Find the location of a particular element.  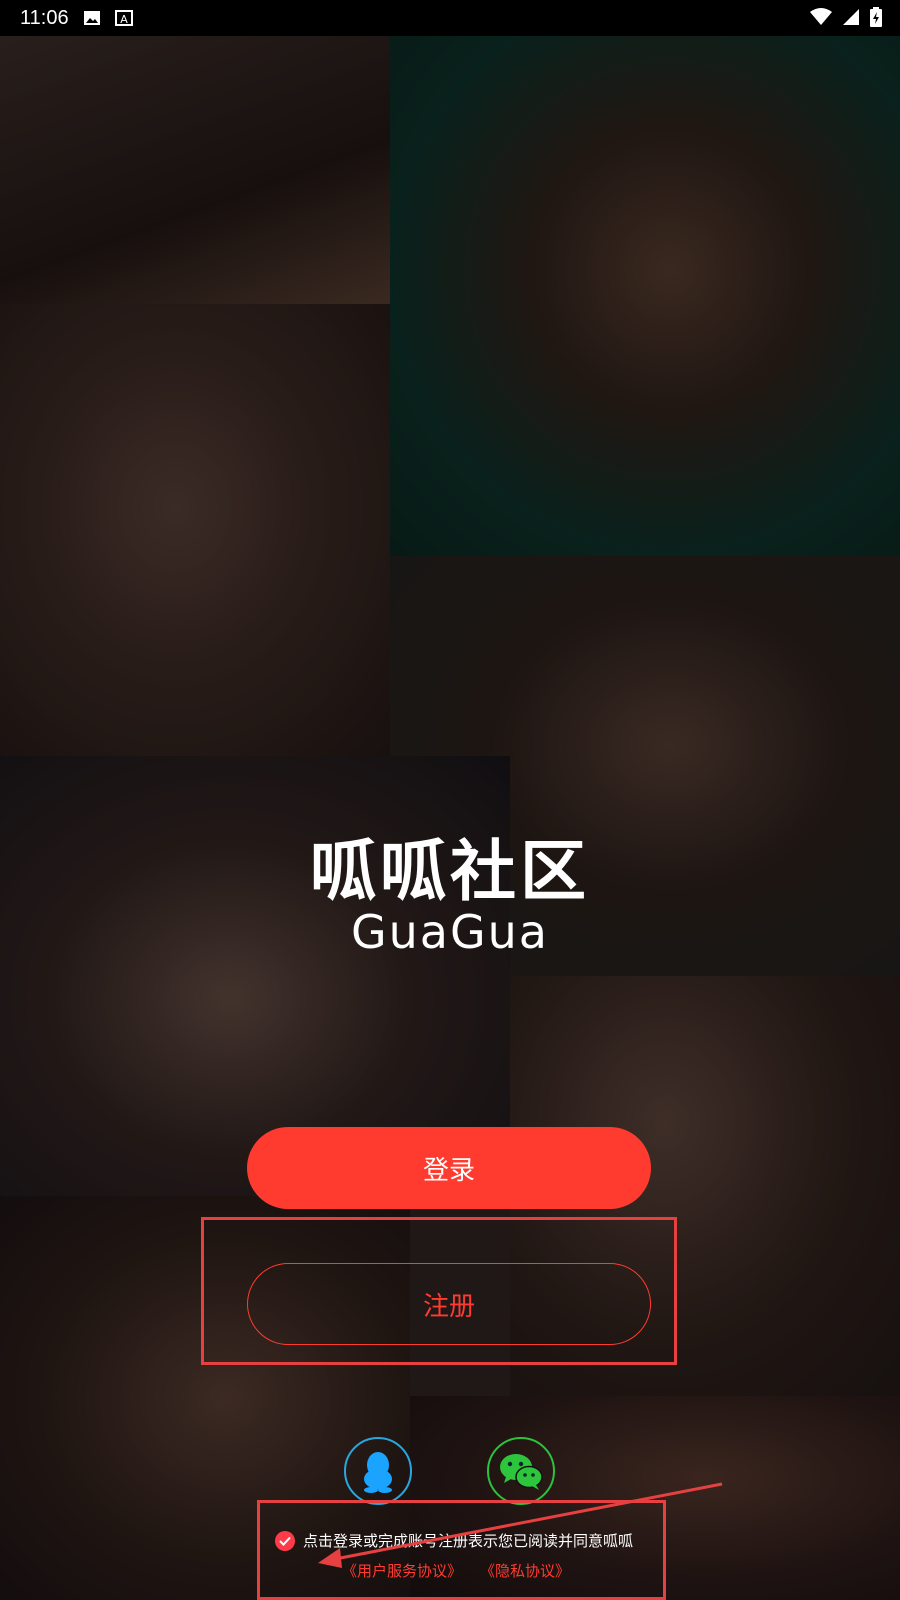

register-highlight-box is located at coordinates (439, 1291).